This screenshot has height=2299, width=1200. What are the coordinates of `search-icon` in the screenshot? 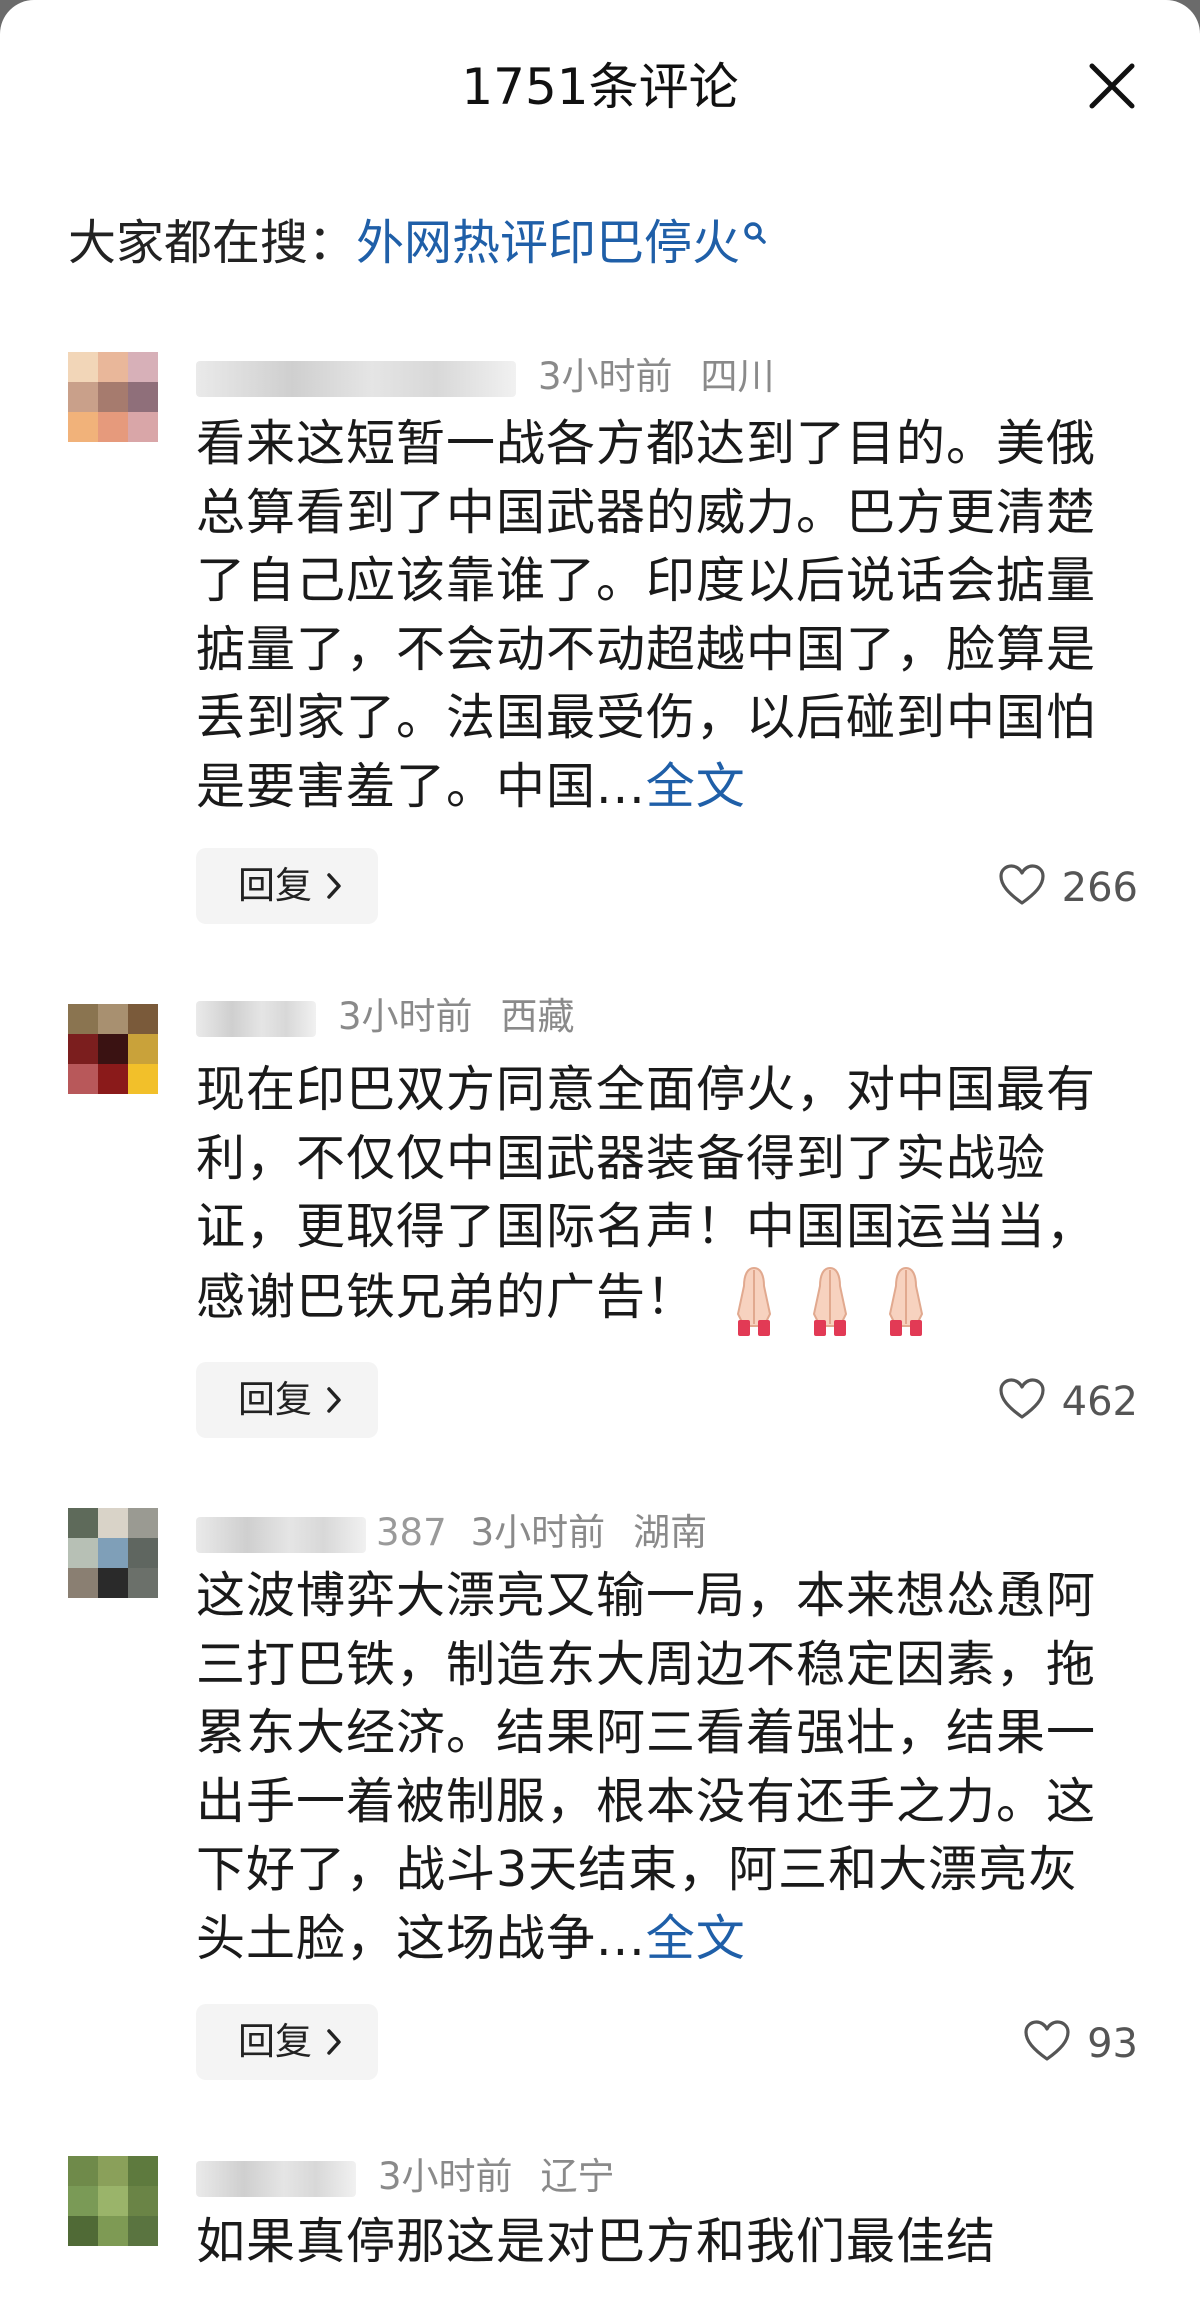 It's located at (755, 237).